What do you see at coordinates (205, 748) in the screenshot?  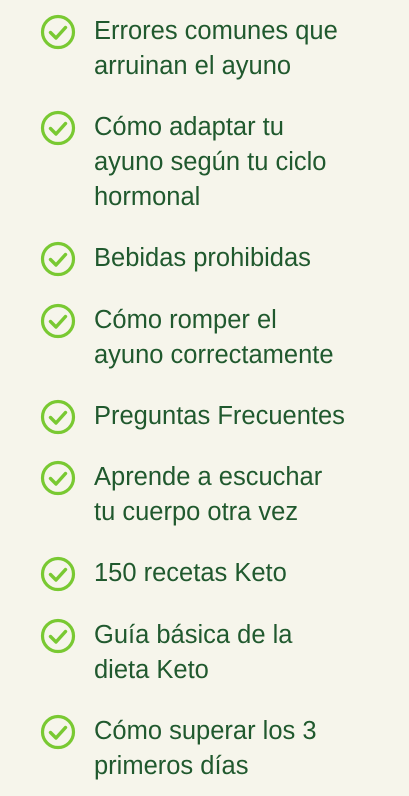 I see `list-item-label: Cómo superar los 3 primeros días` at bounding box center [205, 748].